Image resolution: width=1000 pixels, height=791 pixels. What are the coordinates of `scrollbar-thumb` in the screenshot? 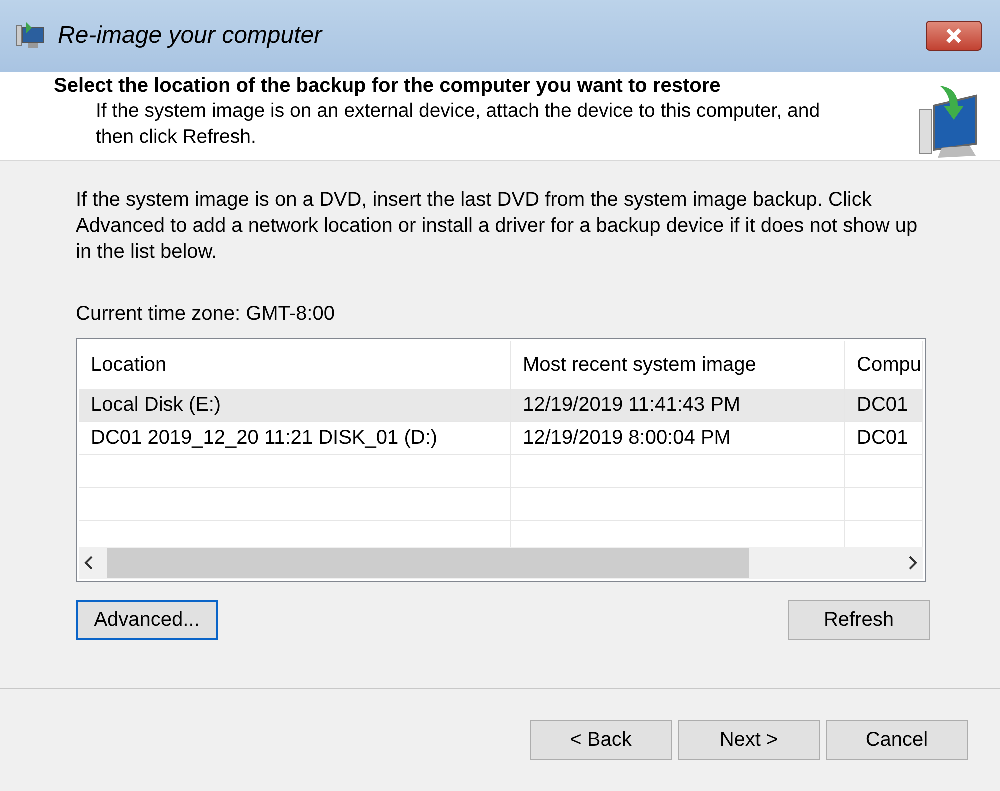 It's located at (428, 563).